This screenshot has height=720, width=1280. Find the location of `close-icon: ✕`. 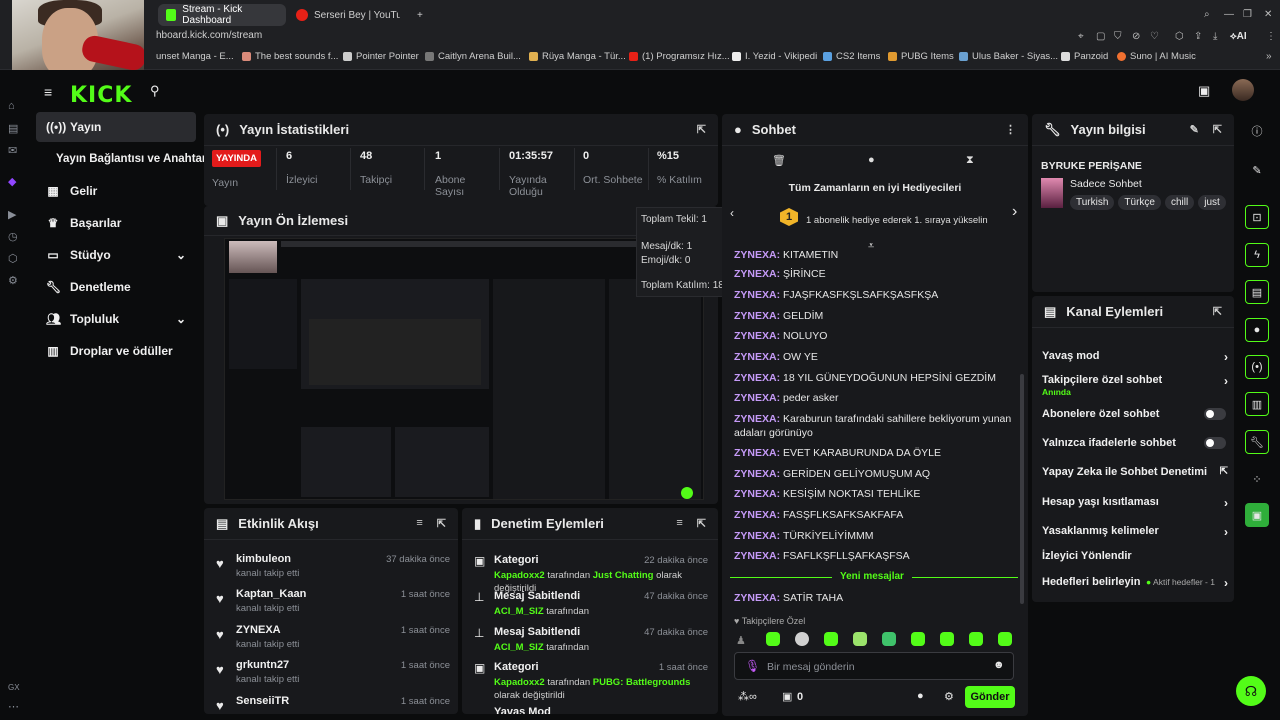

close-icon: ✕ is located at coordinates (1268, 14).